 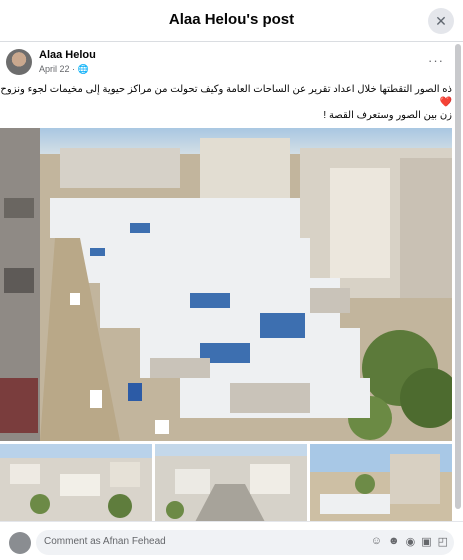 I want to click on city-aerial-photo, so click(x=76, y=482).